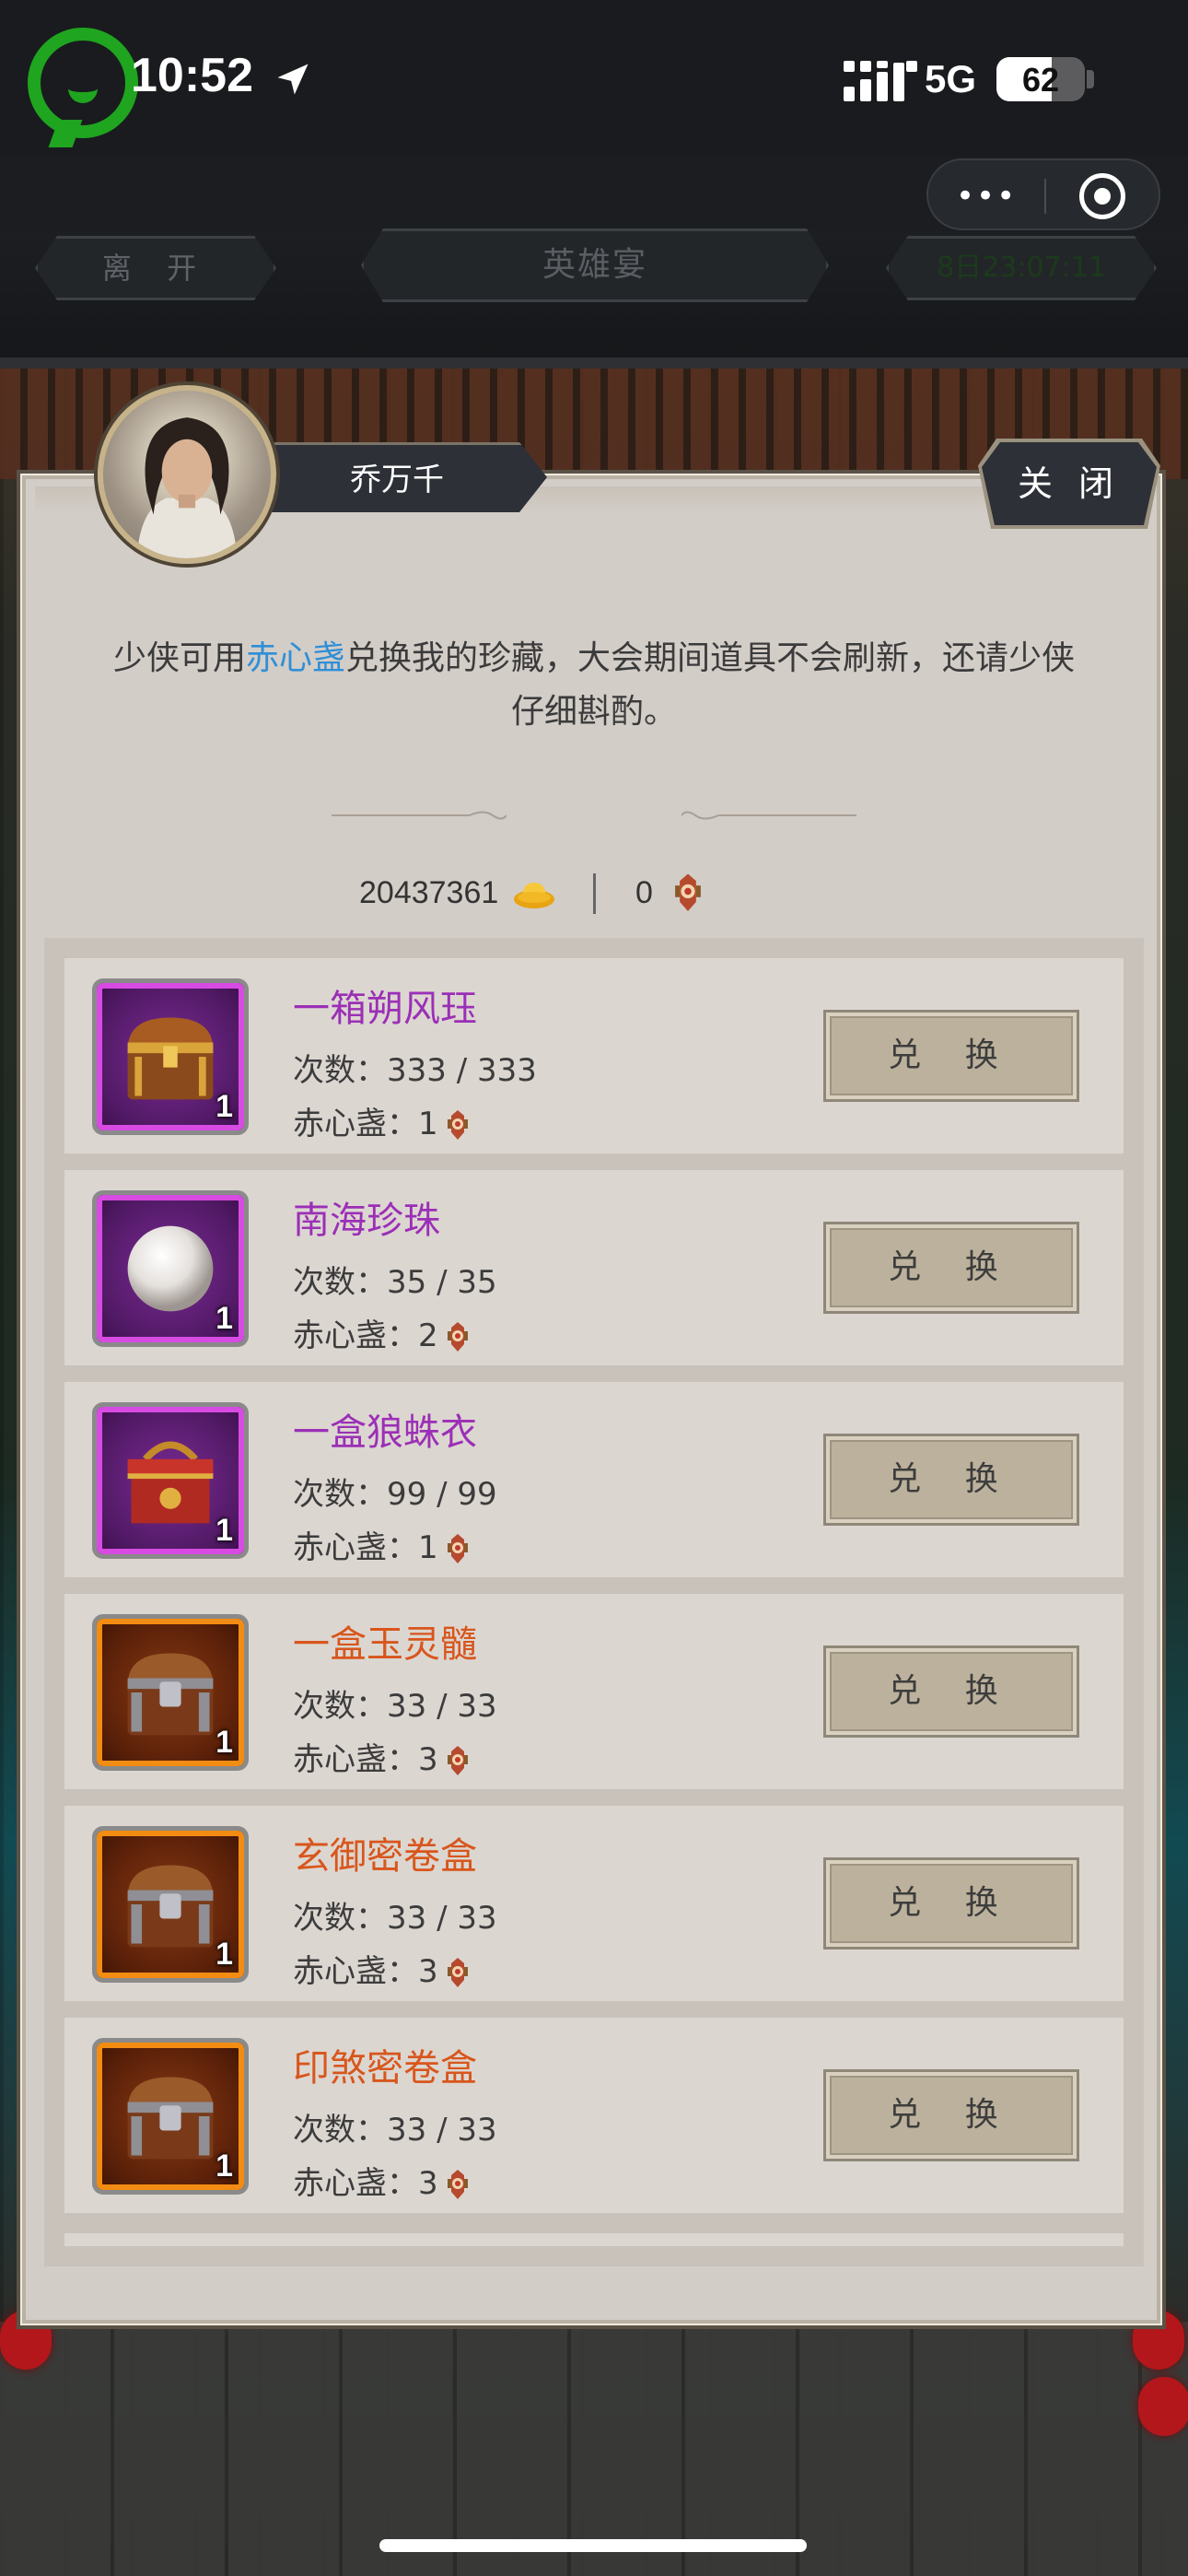 Image resolution: width=1188 pixels, height=2576 pixels. What do you see at coordinates (192, 75) in the screenshot?
I see `status-time: 10:52` at bounding box center [192, 75].